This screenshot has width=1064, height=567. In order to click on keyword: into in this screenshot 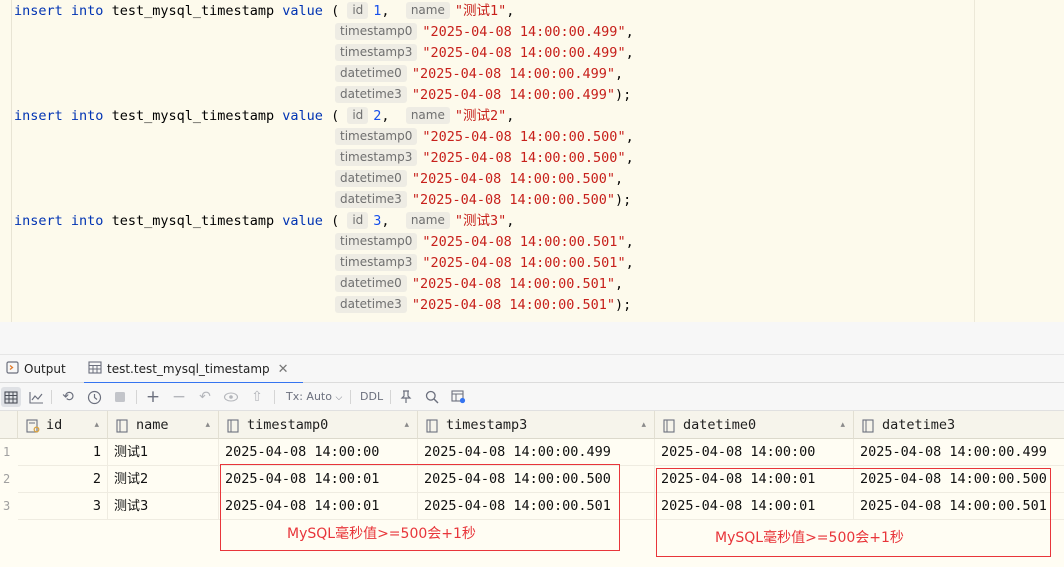, I will do `click(87, 221)`.